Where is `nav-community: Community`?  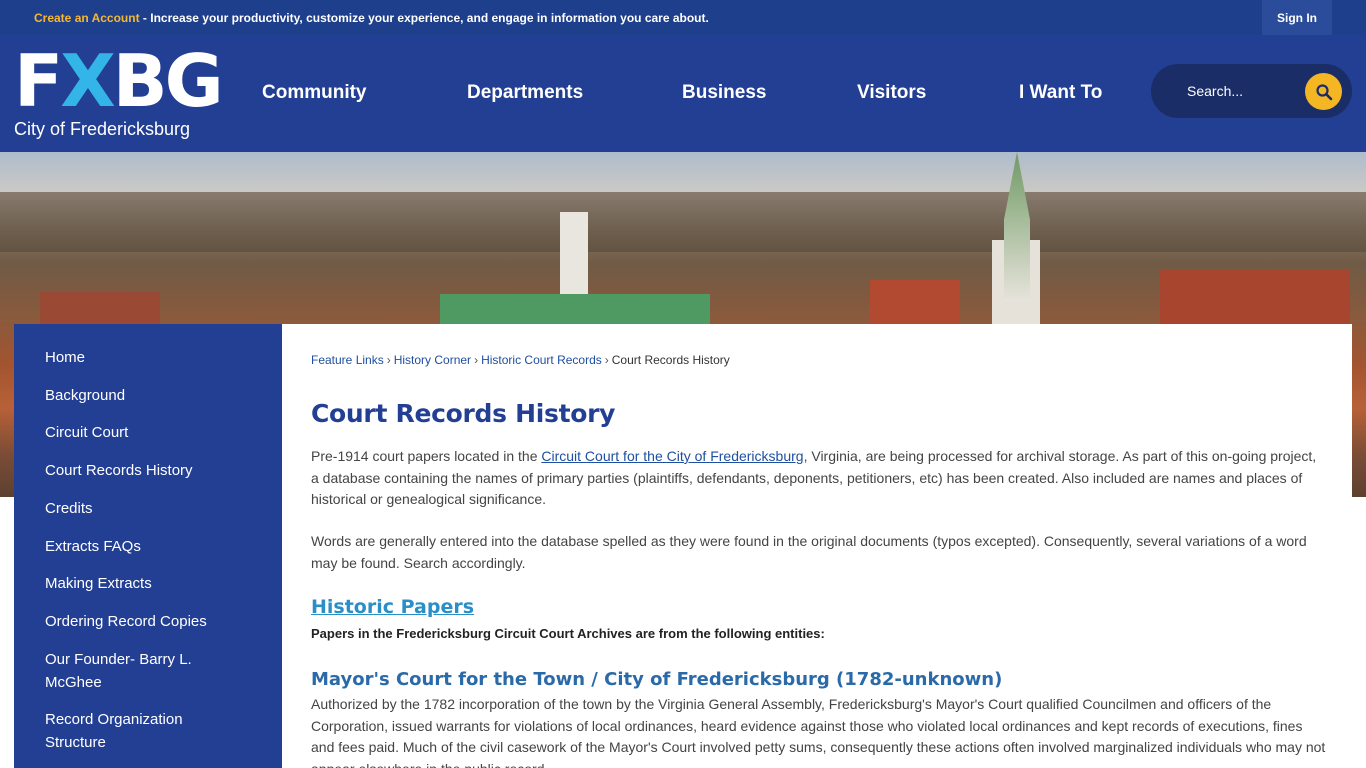 nav-community: Community is located at coordinates (314, 93).